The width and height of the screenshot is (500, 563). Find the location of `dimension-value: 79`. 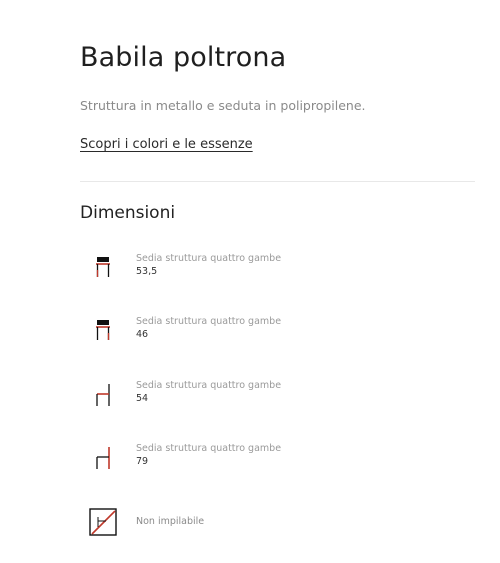

dimension-value: 79 is located at coordinates (142, 461).